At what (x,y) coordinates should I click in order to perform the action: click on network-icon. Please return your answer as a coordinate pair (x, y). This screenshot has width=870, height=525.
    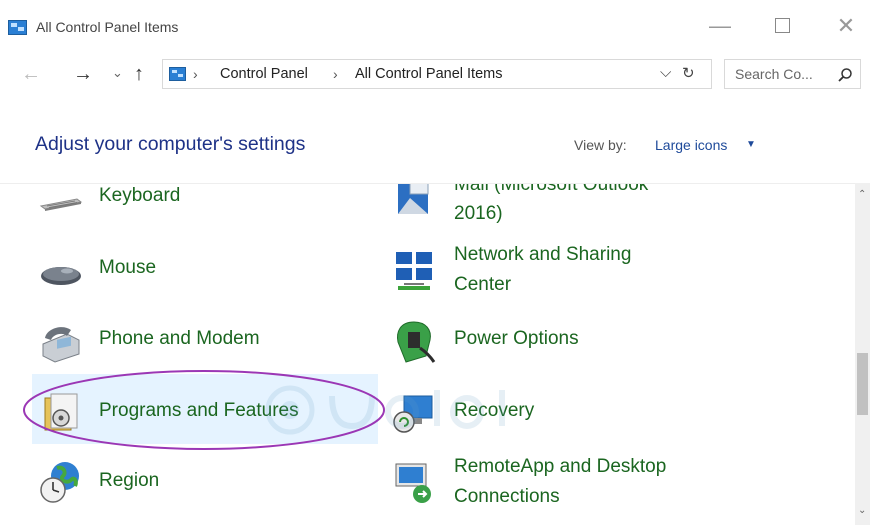
    Looking at the image, I should click on (414, 271).